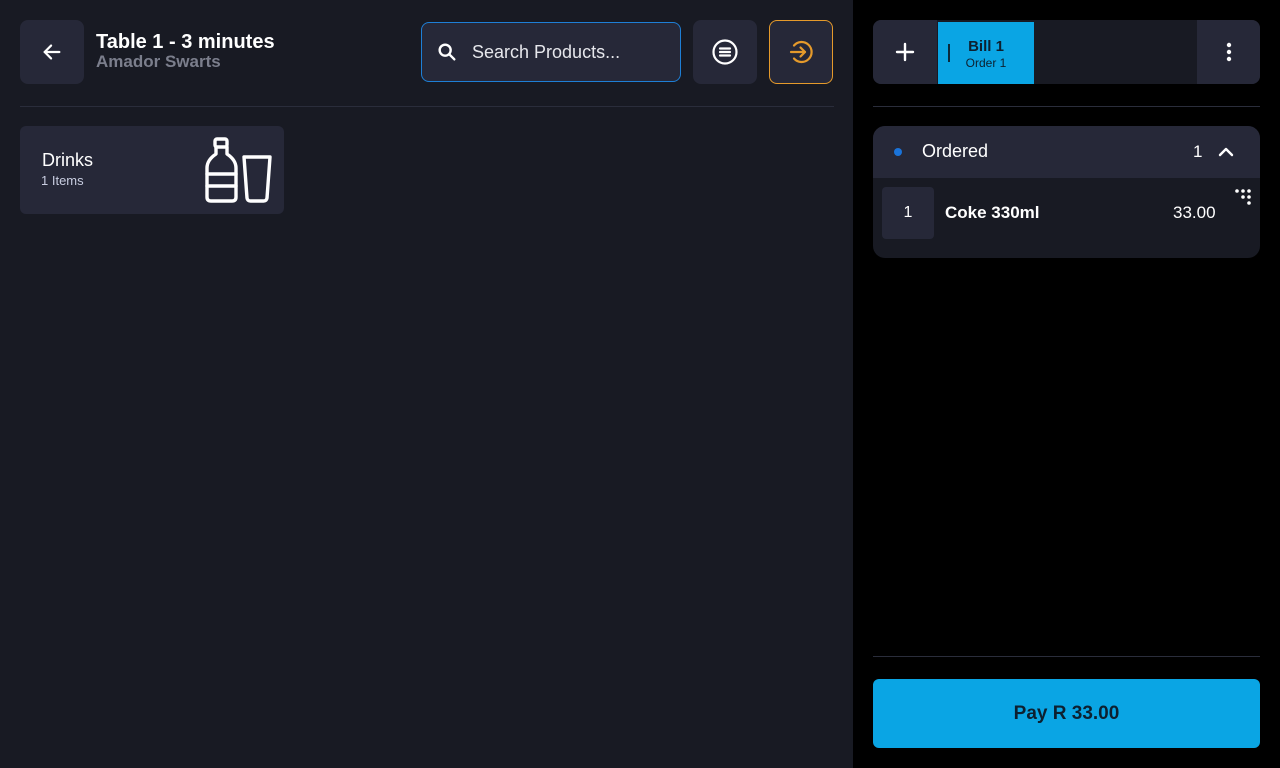  I want to click on header-divider, so click(427, 106).